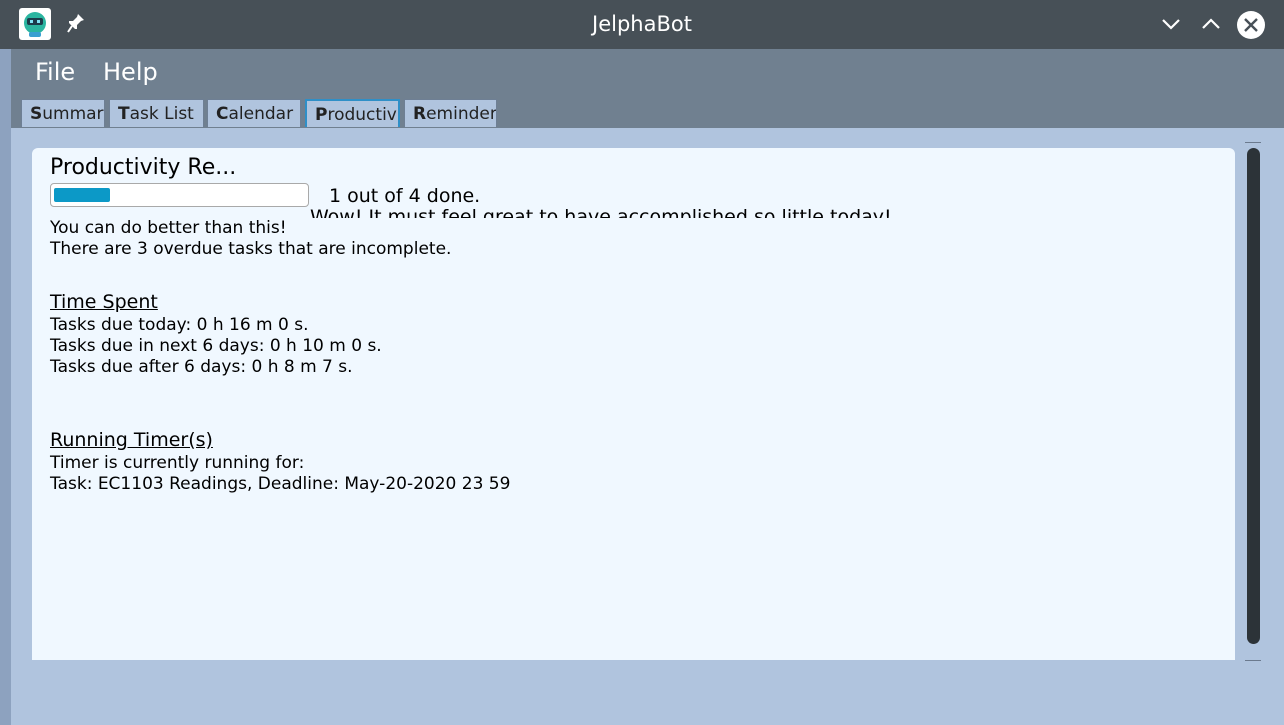 This screenshot has height=725, width=1284. Describe the element at coordinates (647, 73) in the screenshot. I see `menu-bar: File Help` at that location.